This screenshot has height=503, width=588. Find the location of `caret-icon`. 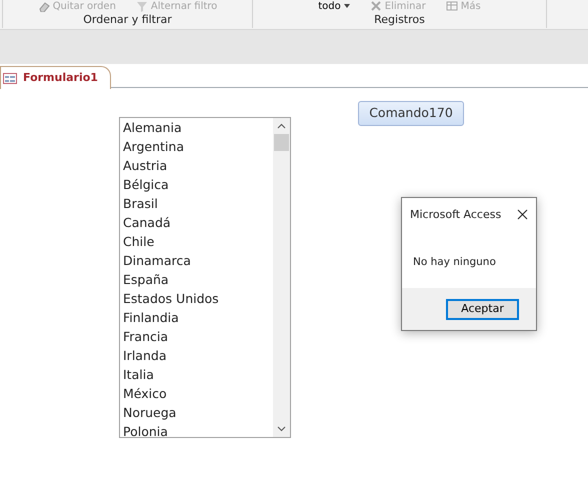

caret-icon is located at coordinates (347, 6).